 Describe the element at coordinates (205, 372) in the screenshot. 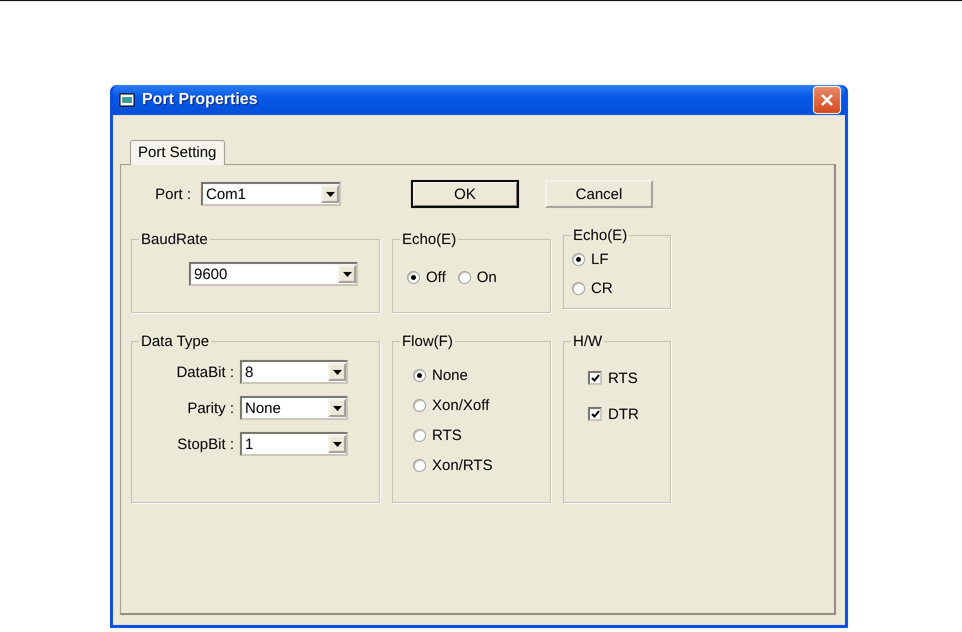

I see `field-label: DataBit :` at that location.